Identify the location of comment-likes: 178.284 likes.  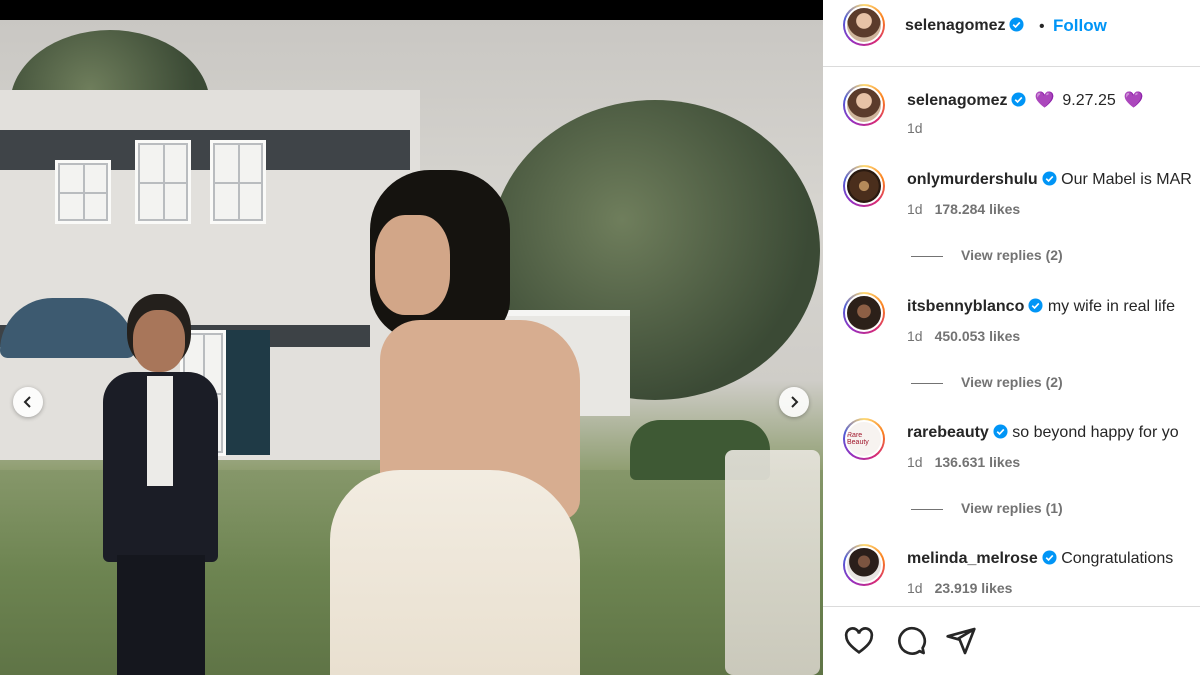
(978, 209).